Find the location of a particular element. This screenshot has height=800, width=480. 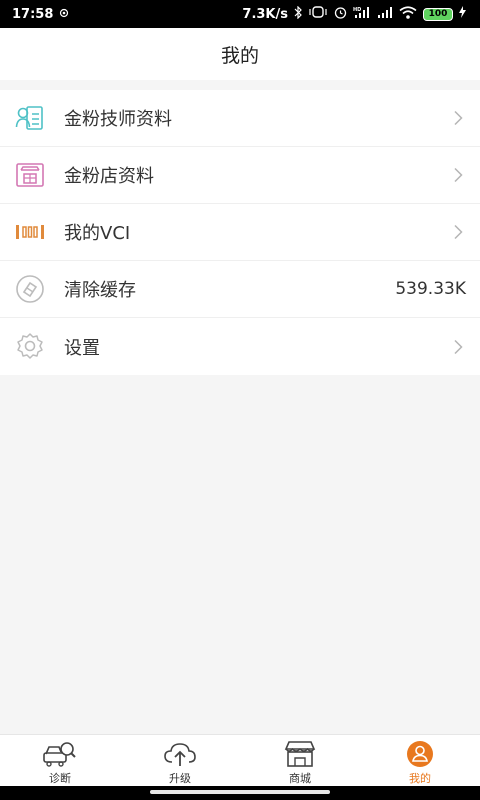

menu-item-label: 清除缓存 is located at coordinates (100, 290).